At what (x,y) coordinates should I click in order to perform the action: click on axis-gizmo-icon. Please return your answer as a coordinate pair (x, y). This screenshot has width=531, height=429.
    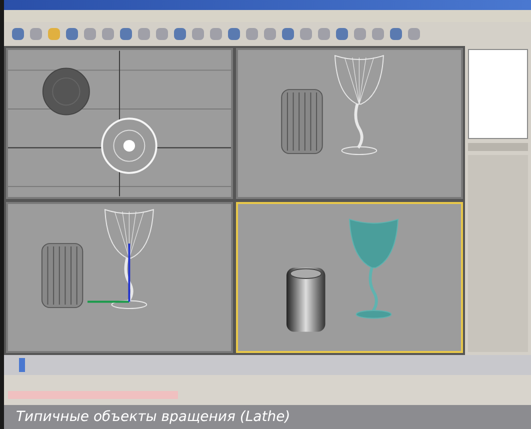
    Looking at the image, I should click on (109, 273).